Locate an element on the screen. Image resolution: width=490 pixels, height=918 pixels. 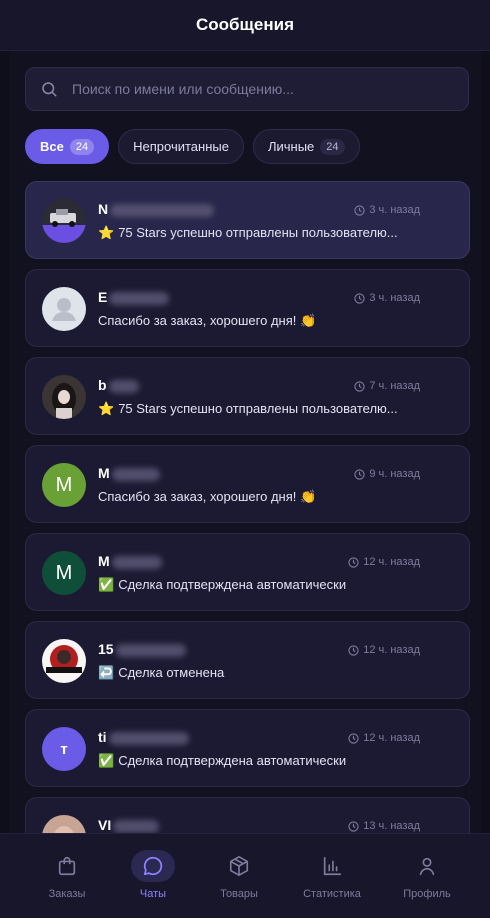
chat-name: b is located at coordinates (118, 385).